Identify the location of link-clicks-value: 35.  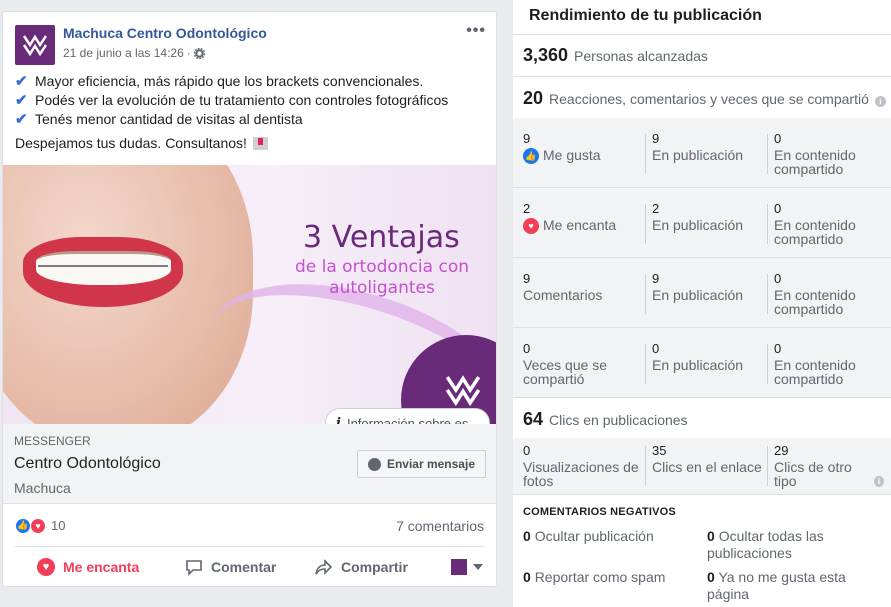
(659, 450).